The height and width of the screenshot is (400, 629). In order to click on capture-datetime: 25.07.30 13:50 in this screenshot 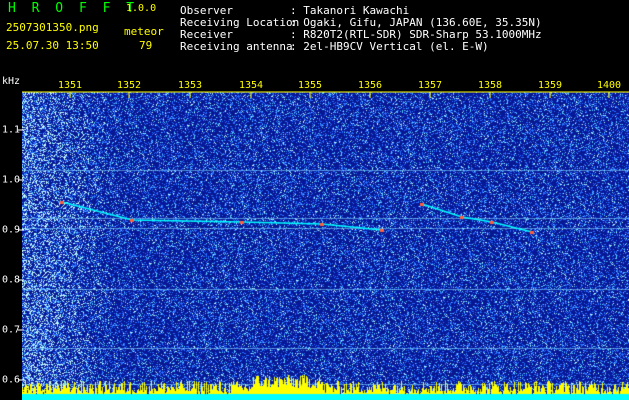, I will do `click(52, 45)`.